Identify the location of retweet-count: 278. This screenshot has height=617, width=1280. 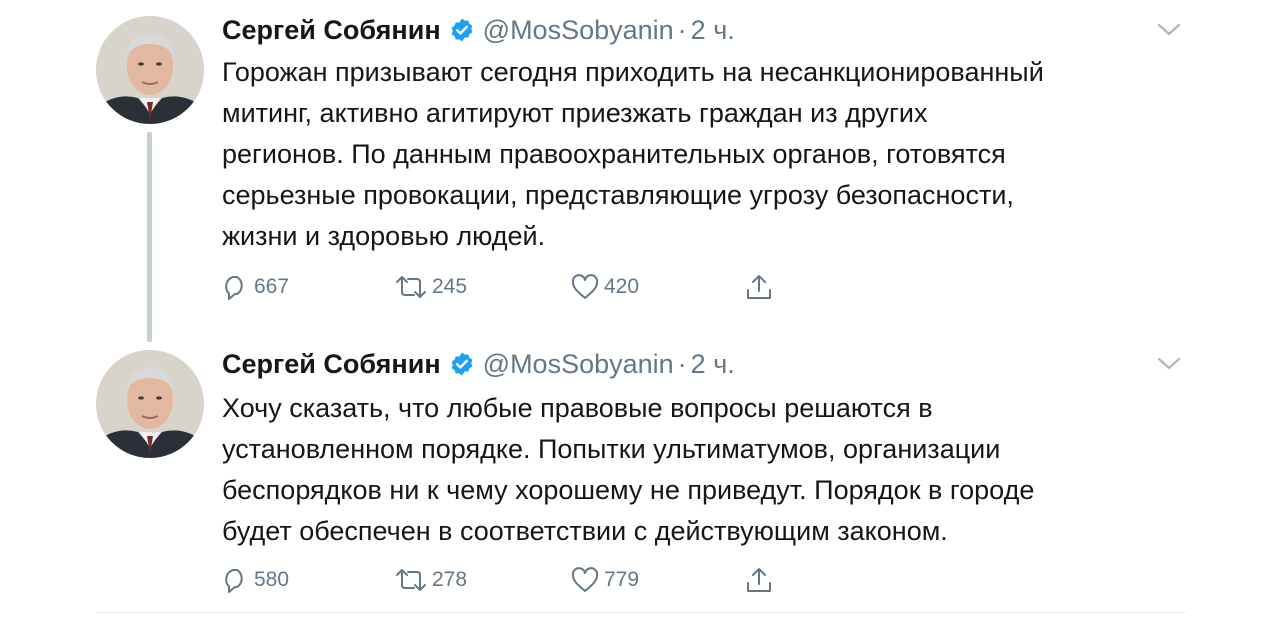
(450, 579).